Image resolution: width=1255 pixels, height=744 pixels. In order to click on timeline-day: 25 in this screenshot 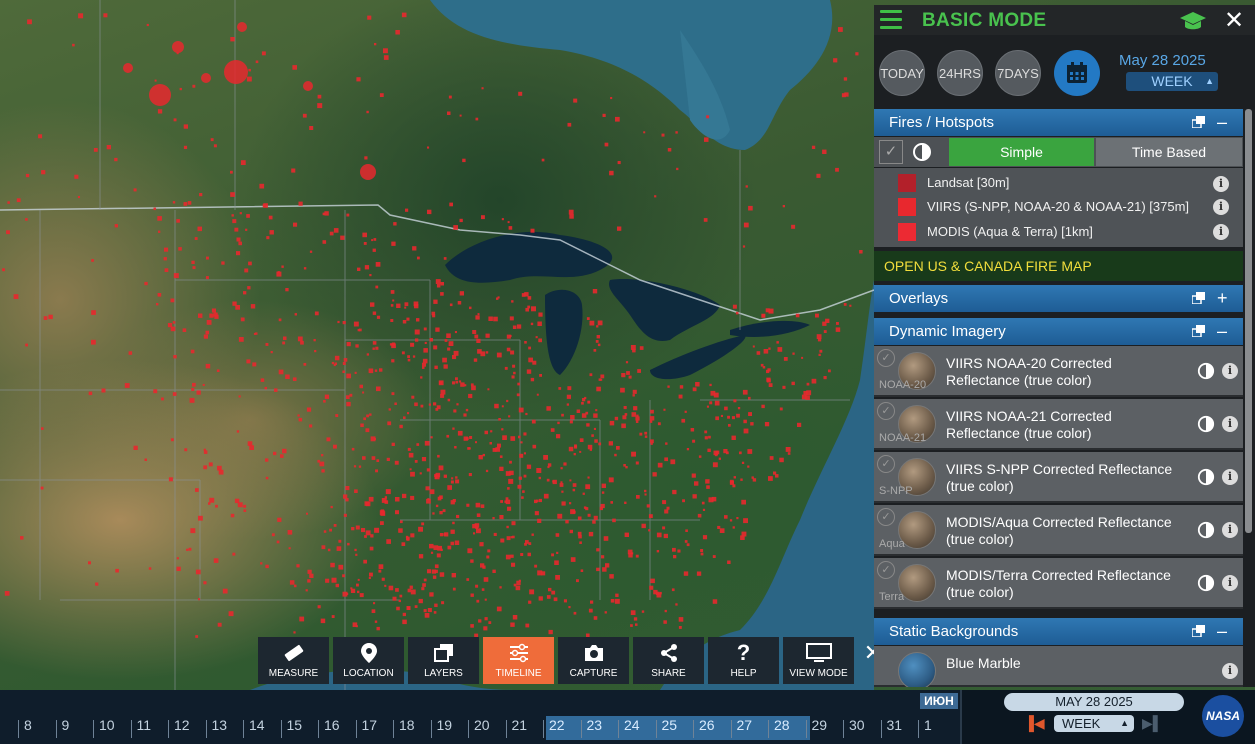, I will do `click(670, 725)`.